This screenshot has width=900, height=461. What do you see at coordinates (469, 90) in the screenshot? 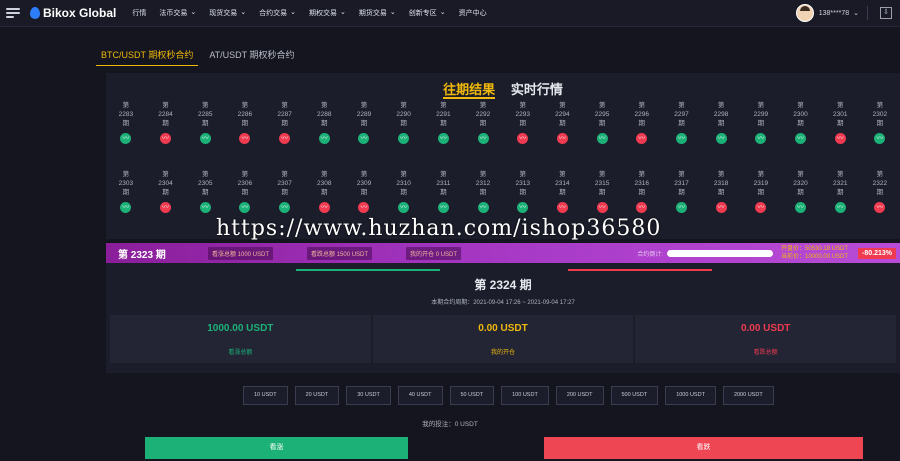
I see `tab-history-results: 往期结果` at bounding box center [469, 90].